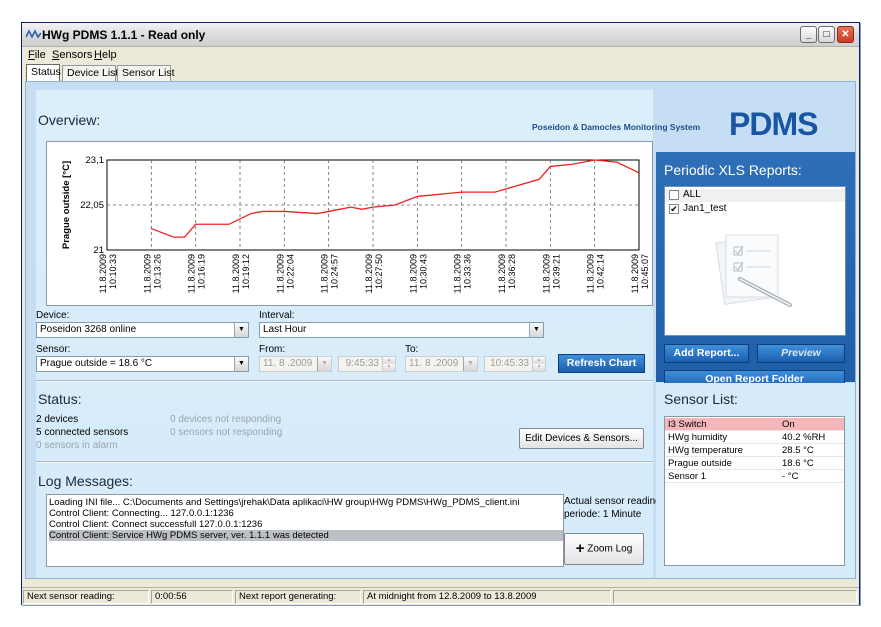  Describe the element at coordinates (146, 73) in the screenshot. I see `tab-sensor-list: Sensor List` at that location.